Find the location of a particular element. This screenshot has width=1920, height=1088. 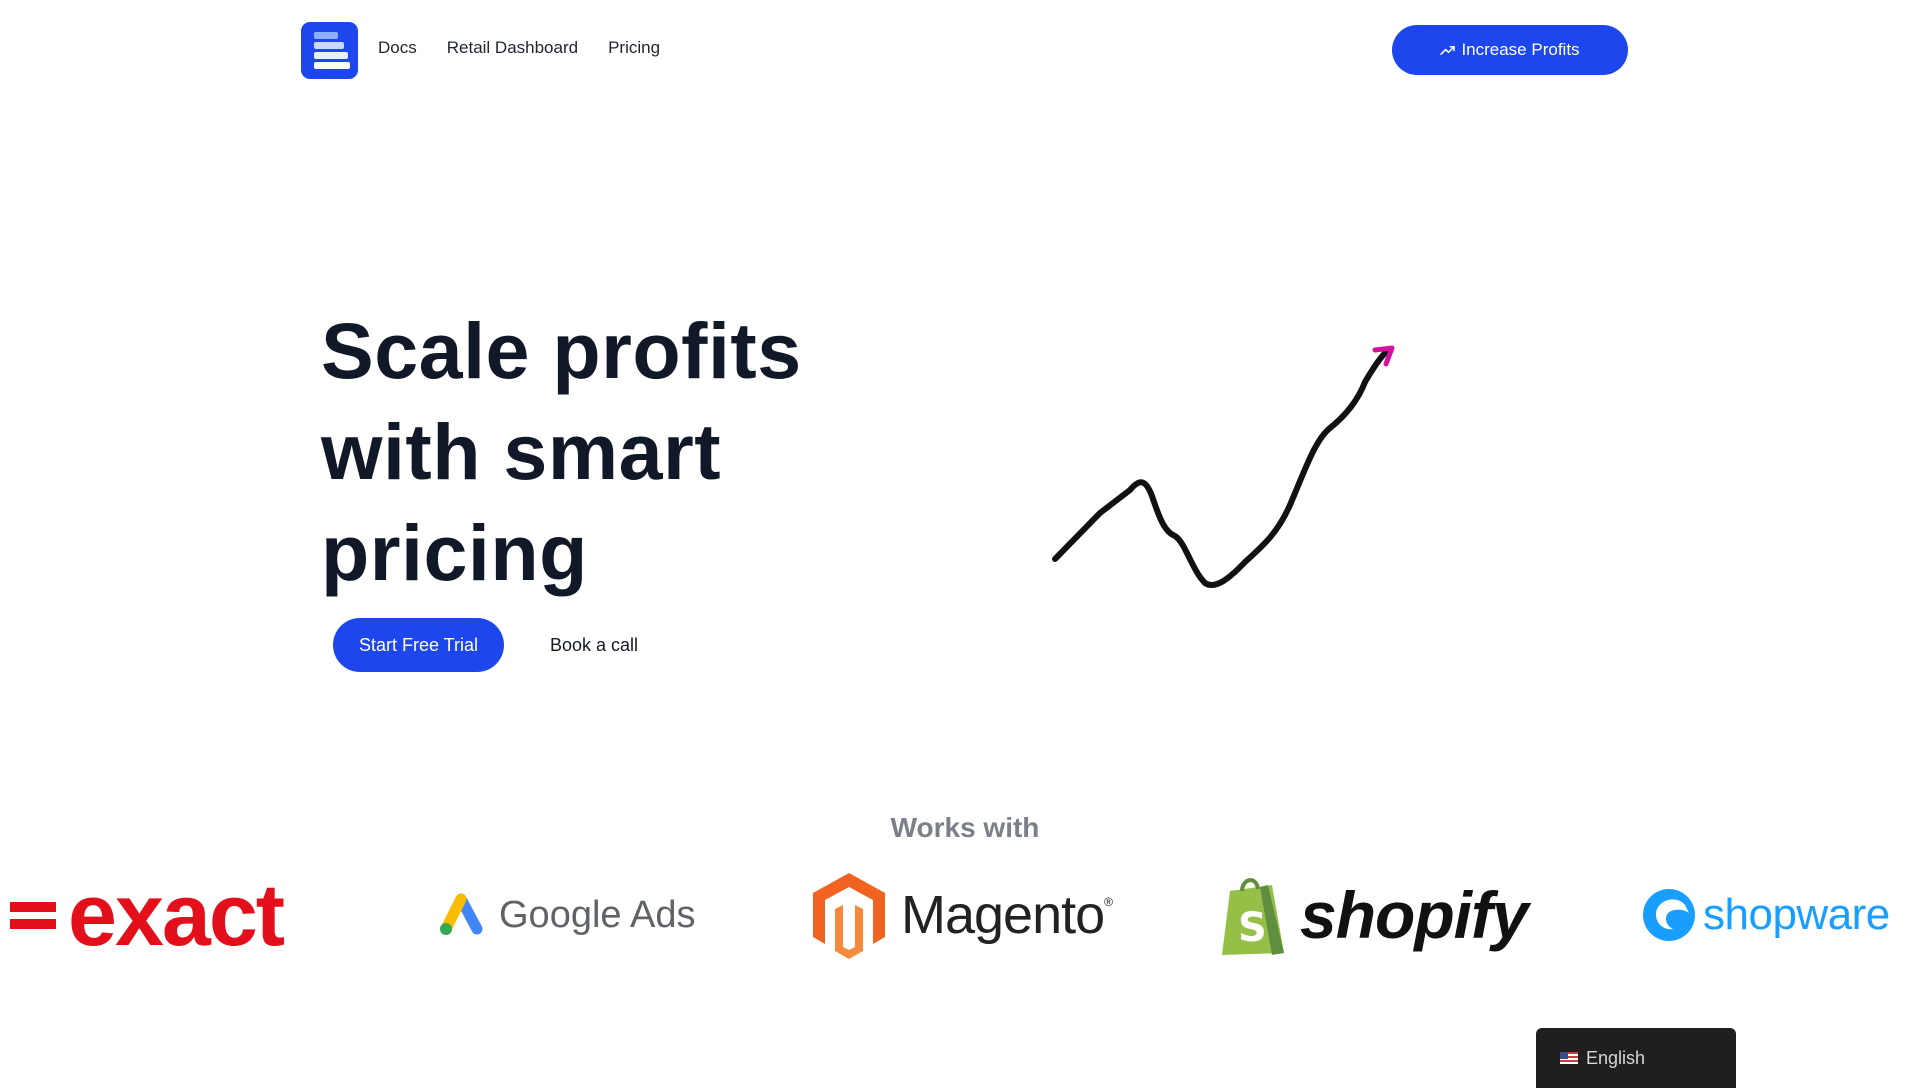

increase-profits-button: Increase Profits is located at coordinates (1510, 50).